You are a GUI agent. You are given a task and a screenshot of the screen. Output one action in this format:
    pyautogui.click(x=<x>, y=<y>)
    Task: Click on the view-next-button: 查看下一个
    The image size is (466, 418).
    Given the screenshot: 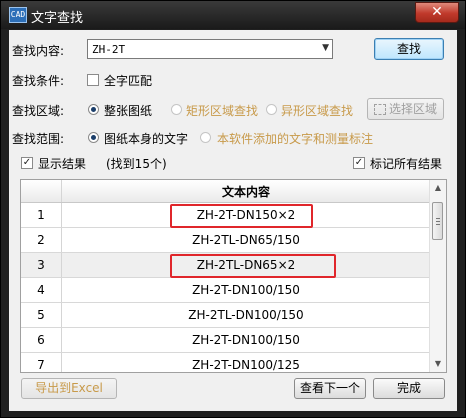 What is the action you would take?
    pyautogui.click(x=330, y=388)
    